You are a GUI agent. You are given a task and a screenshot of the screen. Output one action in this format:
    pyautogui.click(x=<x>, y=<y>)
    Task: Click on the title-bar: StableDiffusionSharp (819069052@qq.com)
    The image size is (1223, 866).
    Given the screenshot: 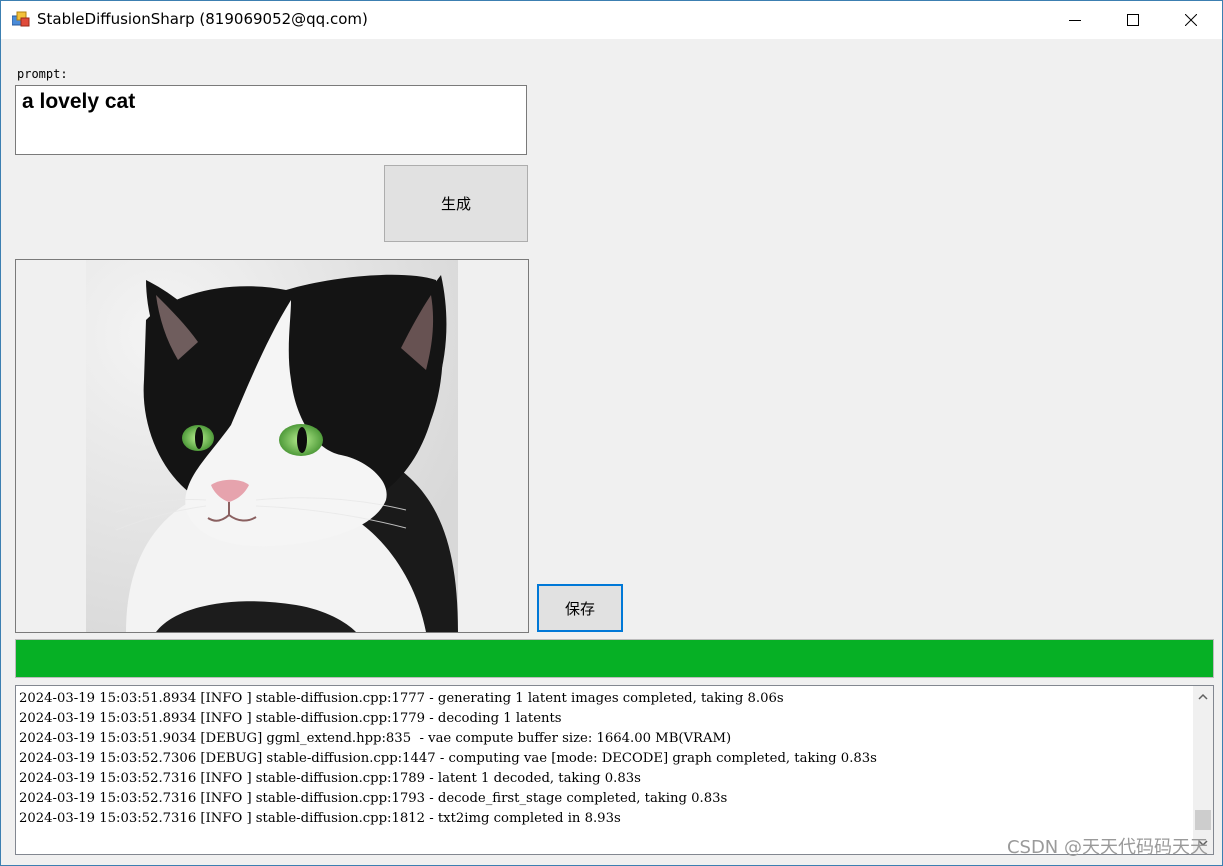 What is the action you would take?
    pyautogui.click(x=611, y=20)
    